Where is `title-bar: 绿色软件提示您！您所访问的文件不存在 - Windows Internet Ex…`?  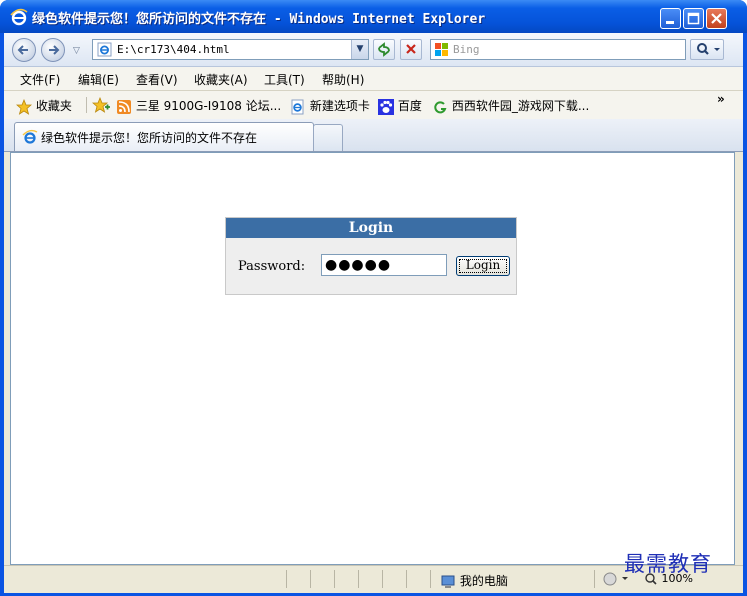
title-bar: 绿色软件提示您！您所访问的文件不存在 - Windows Internet Ex… is located at coordinates (373, 16).